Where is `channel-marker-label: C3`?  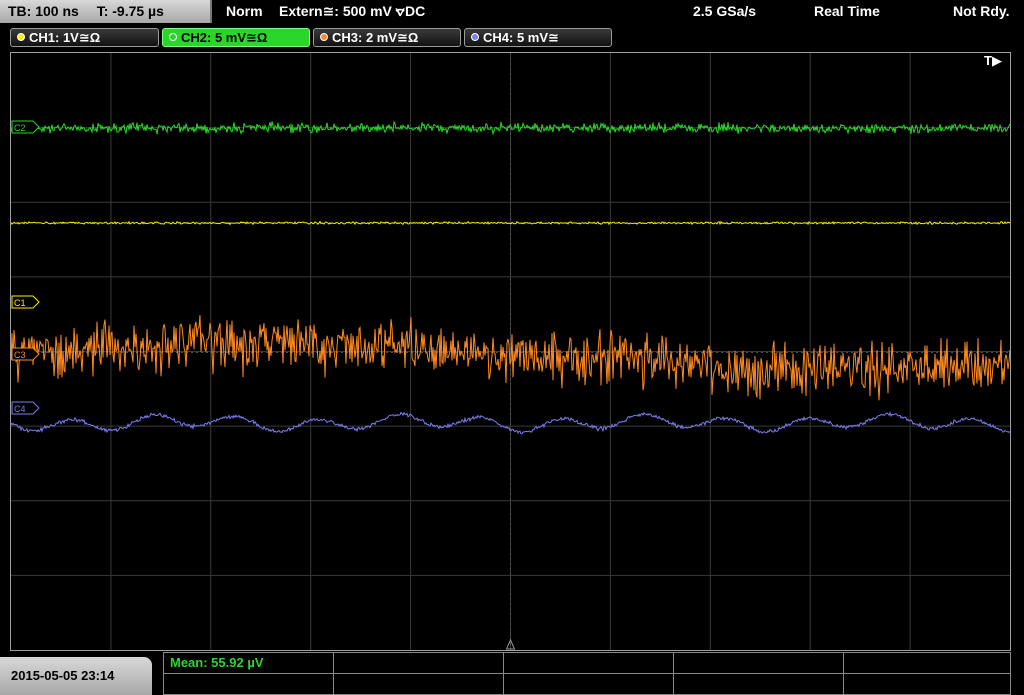
channel-marker-label: C3 is located at coordinates (20, 355).